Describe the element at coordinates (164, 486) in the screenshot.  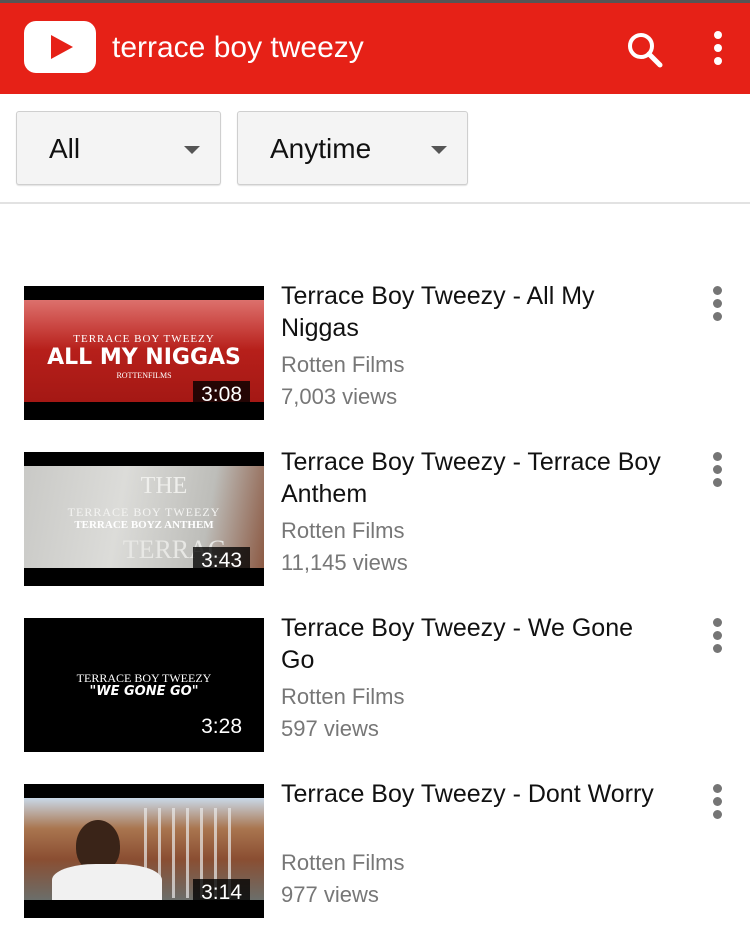
I see `thumbnail-caption: THE` at that location.